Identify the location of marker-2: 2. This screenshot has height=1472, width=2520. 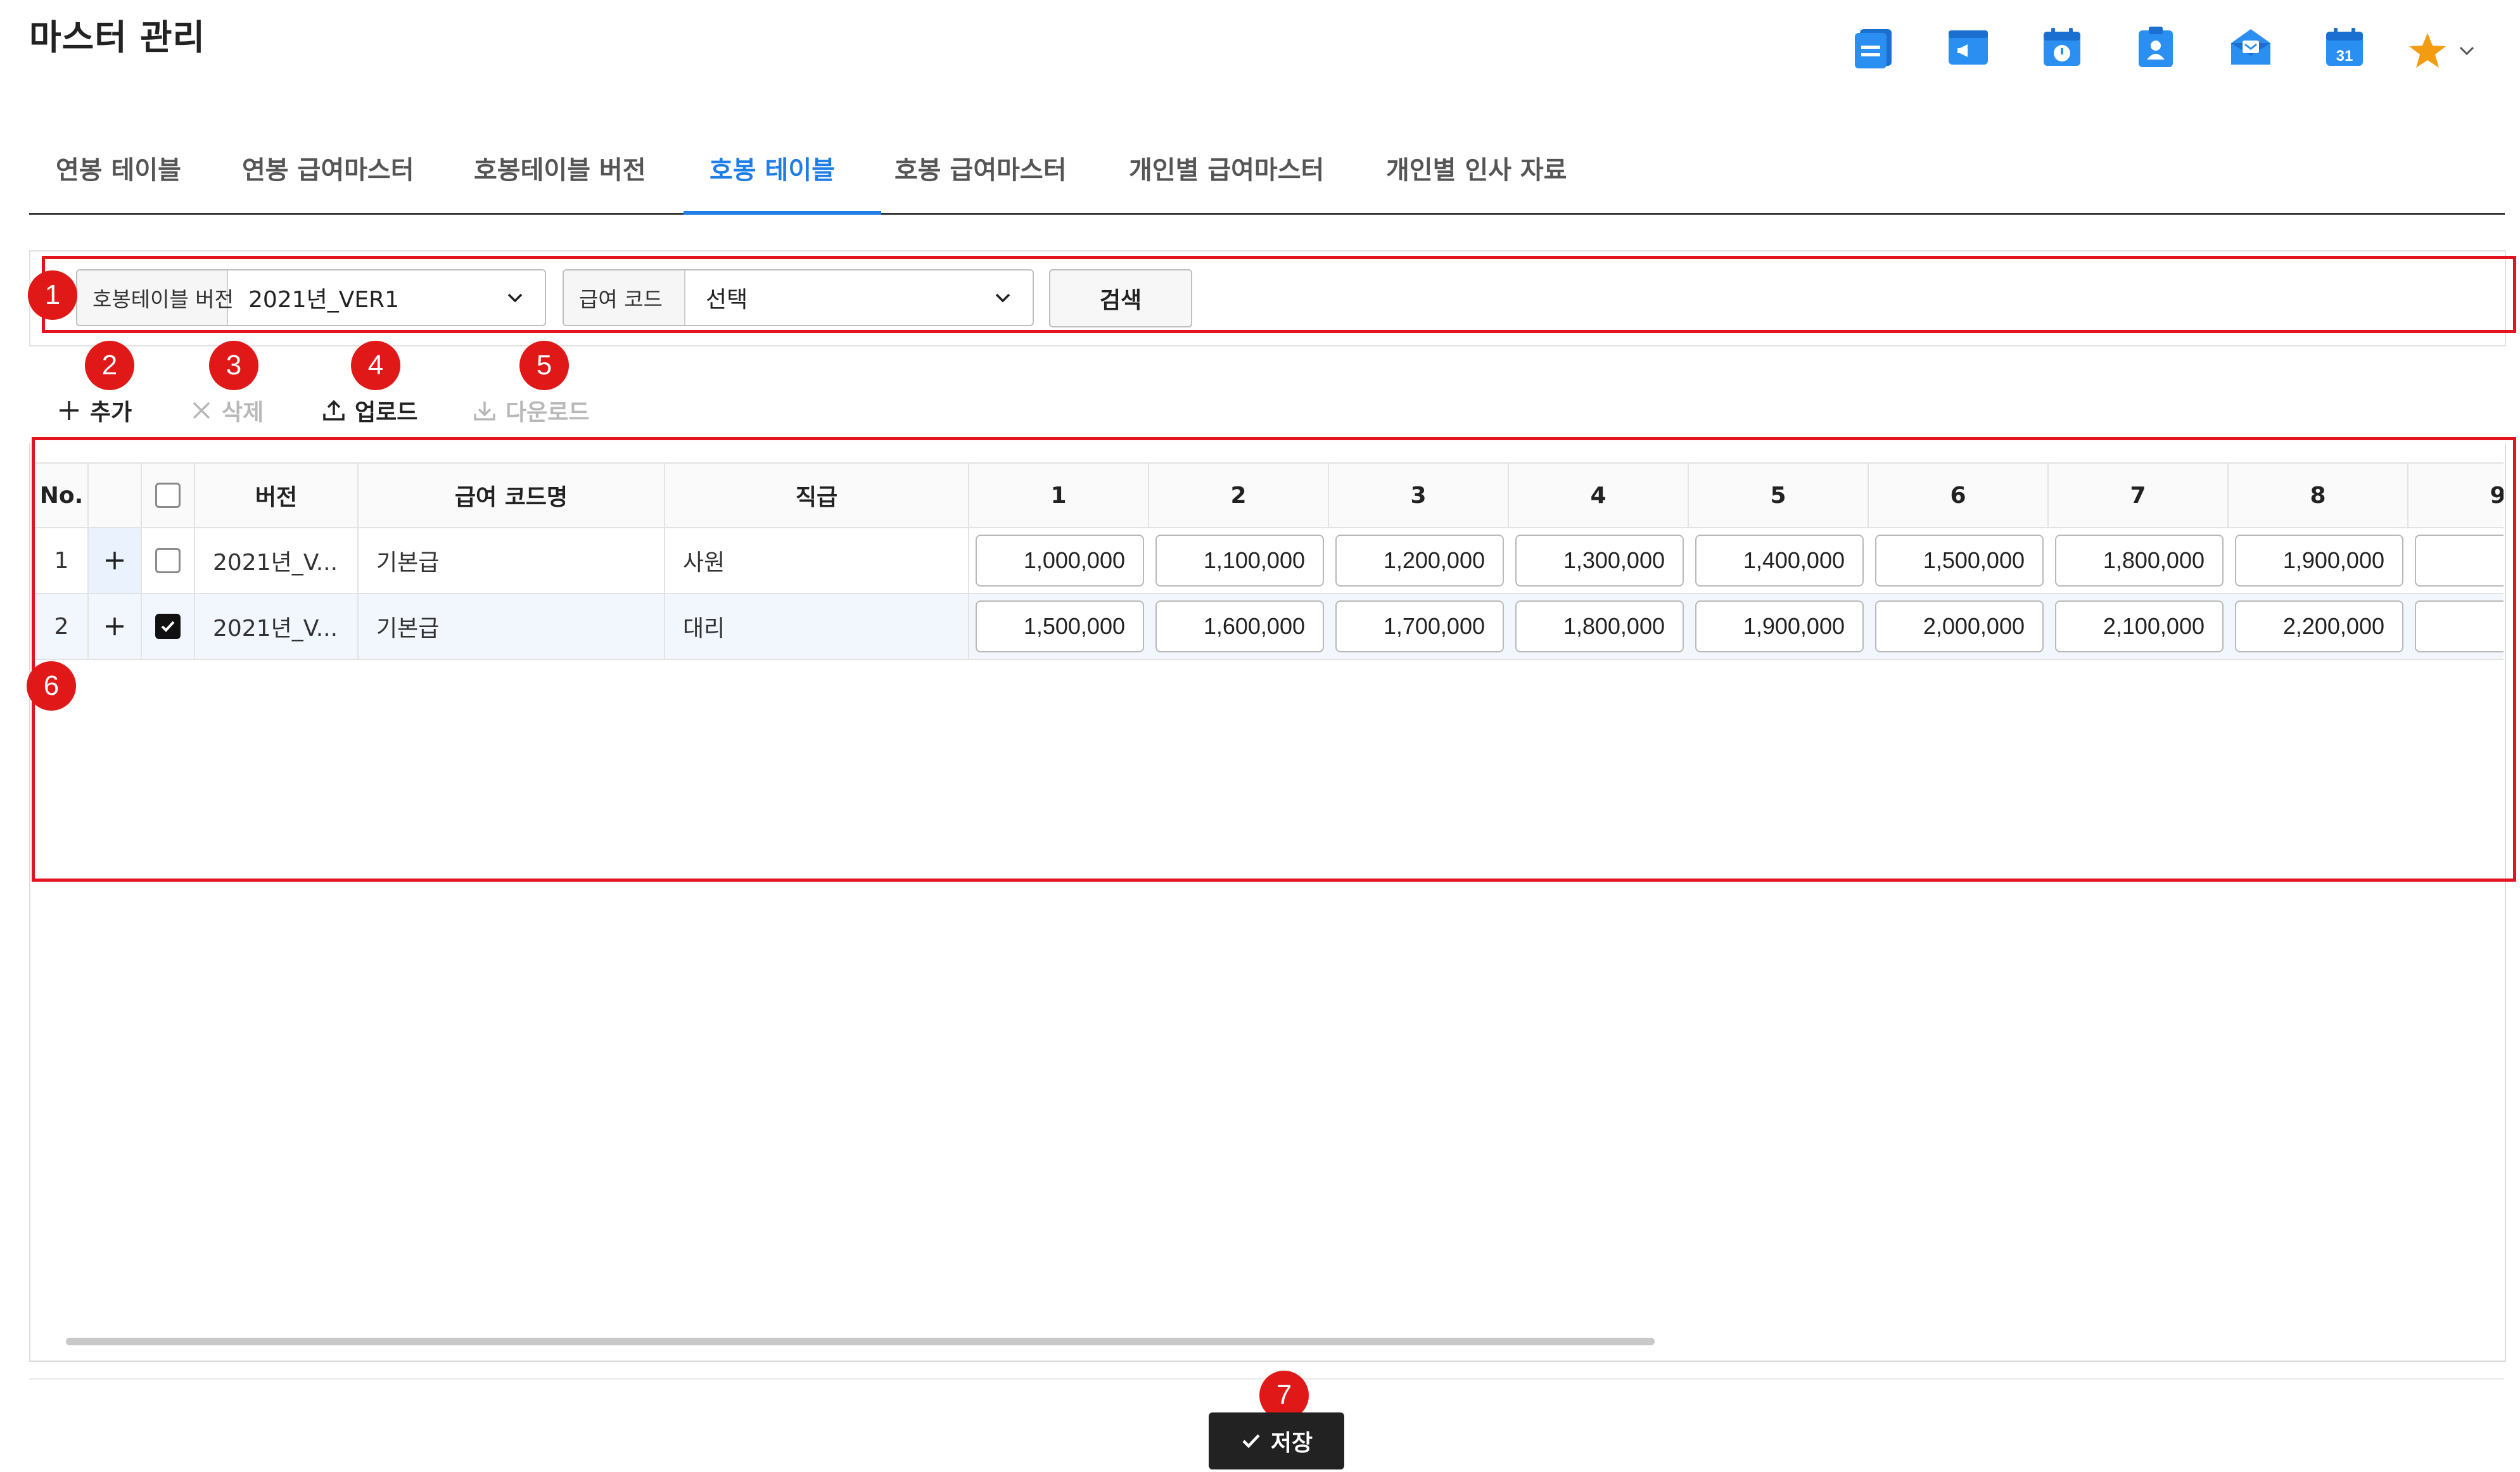
(109, 365).